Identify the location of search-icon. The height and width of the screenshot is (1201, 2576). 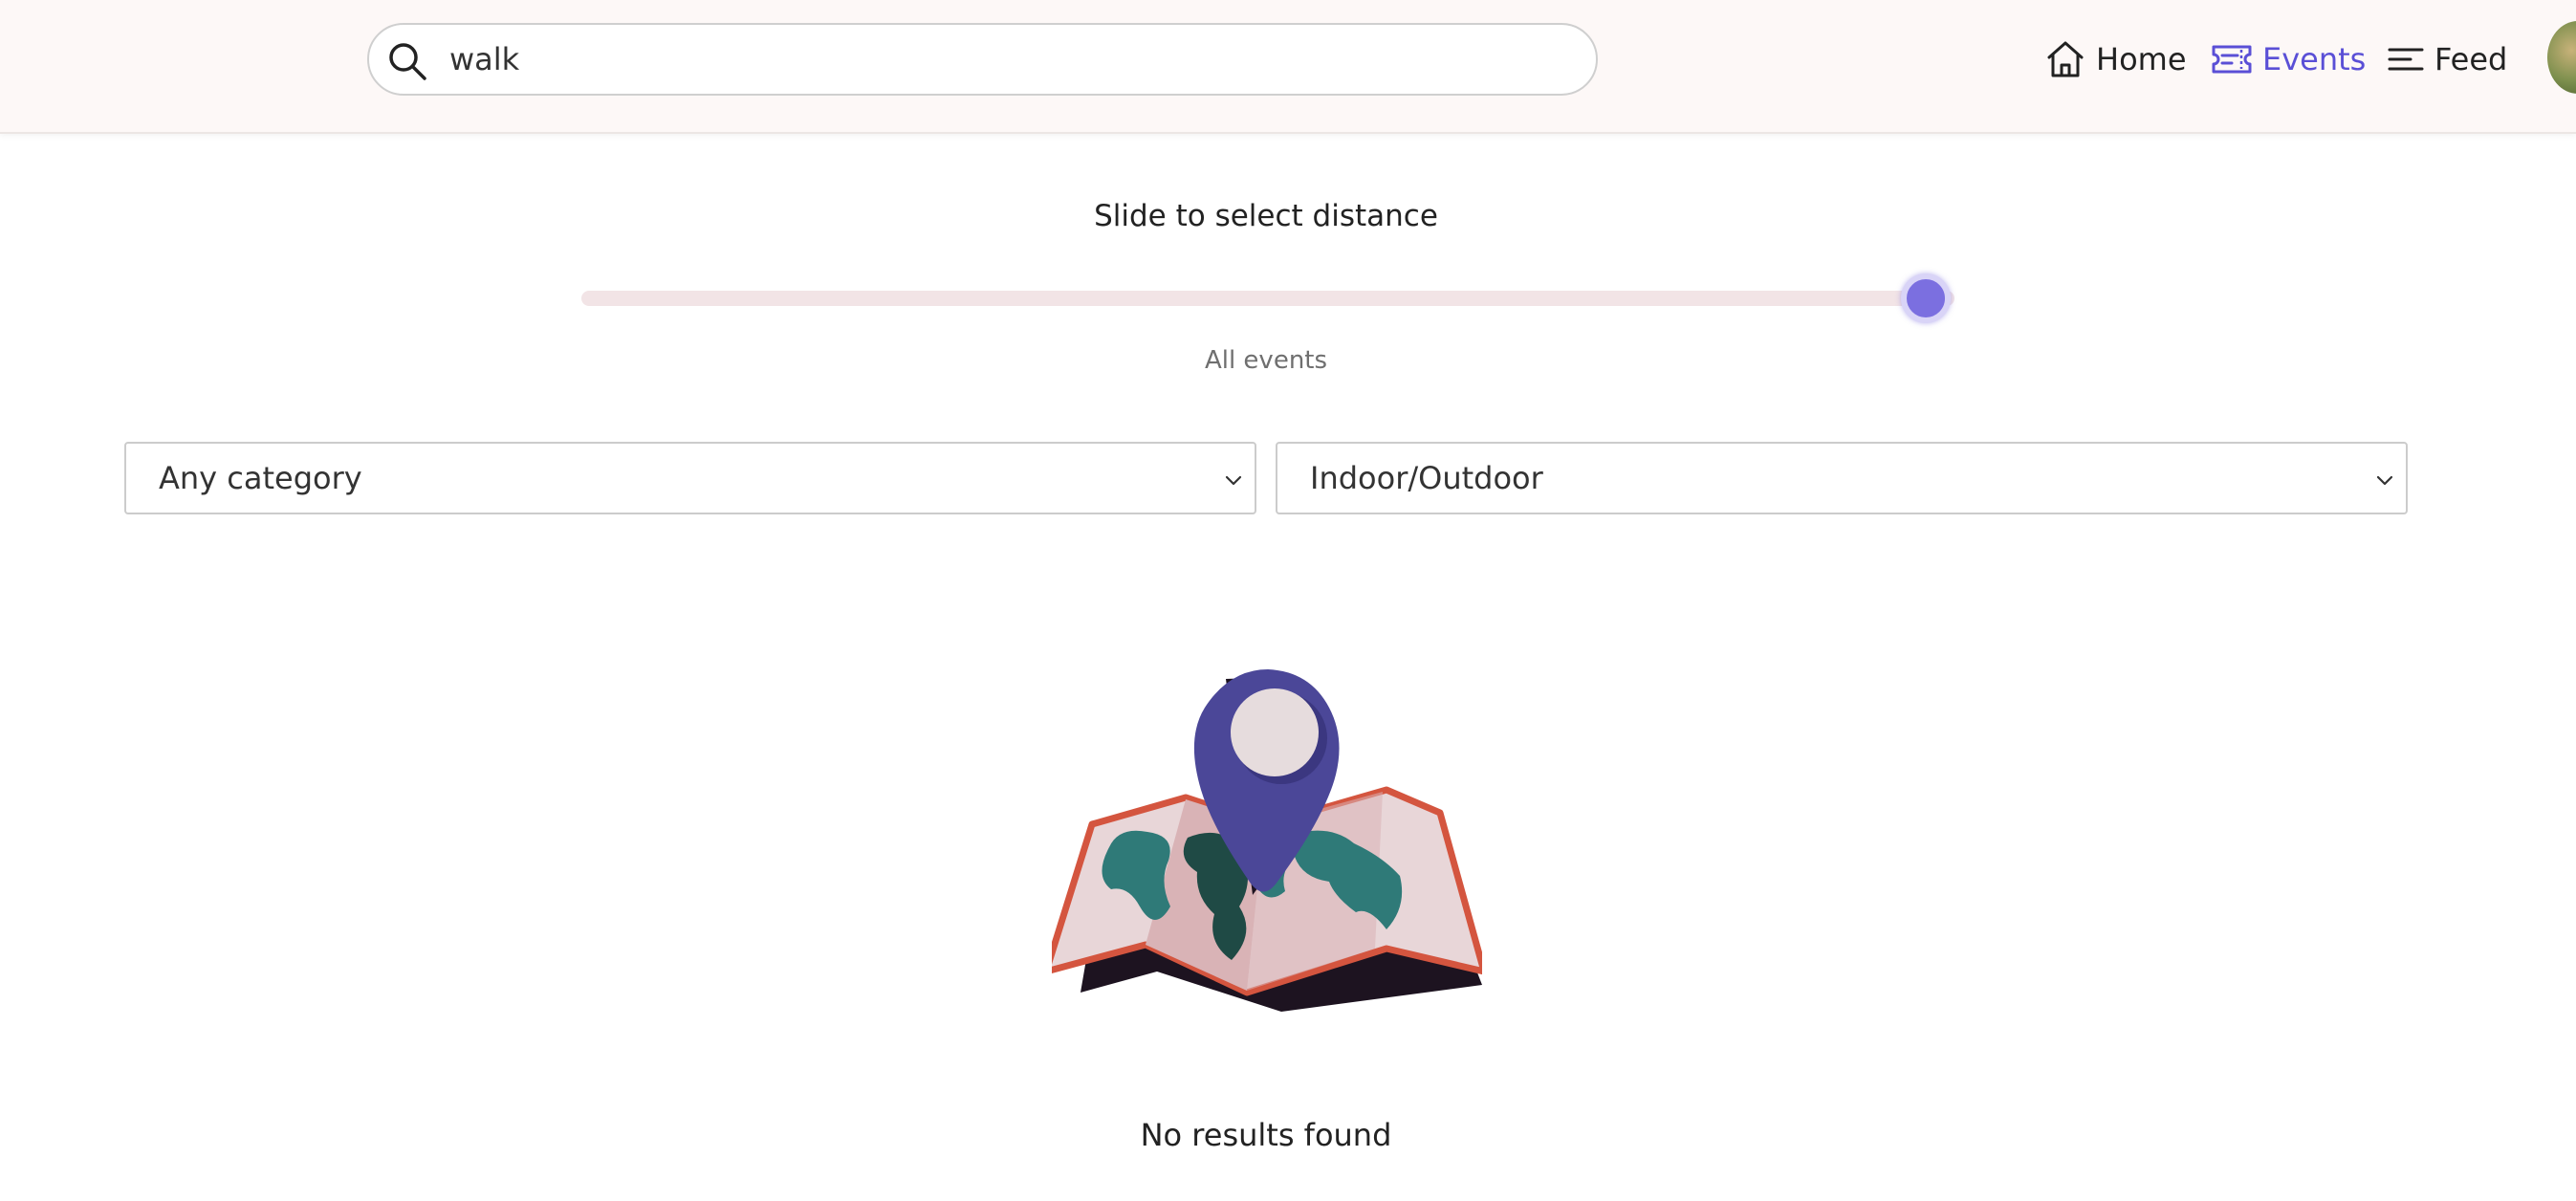
(407, 61).